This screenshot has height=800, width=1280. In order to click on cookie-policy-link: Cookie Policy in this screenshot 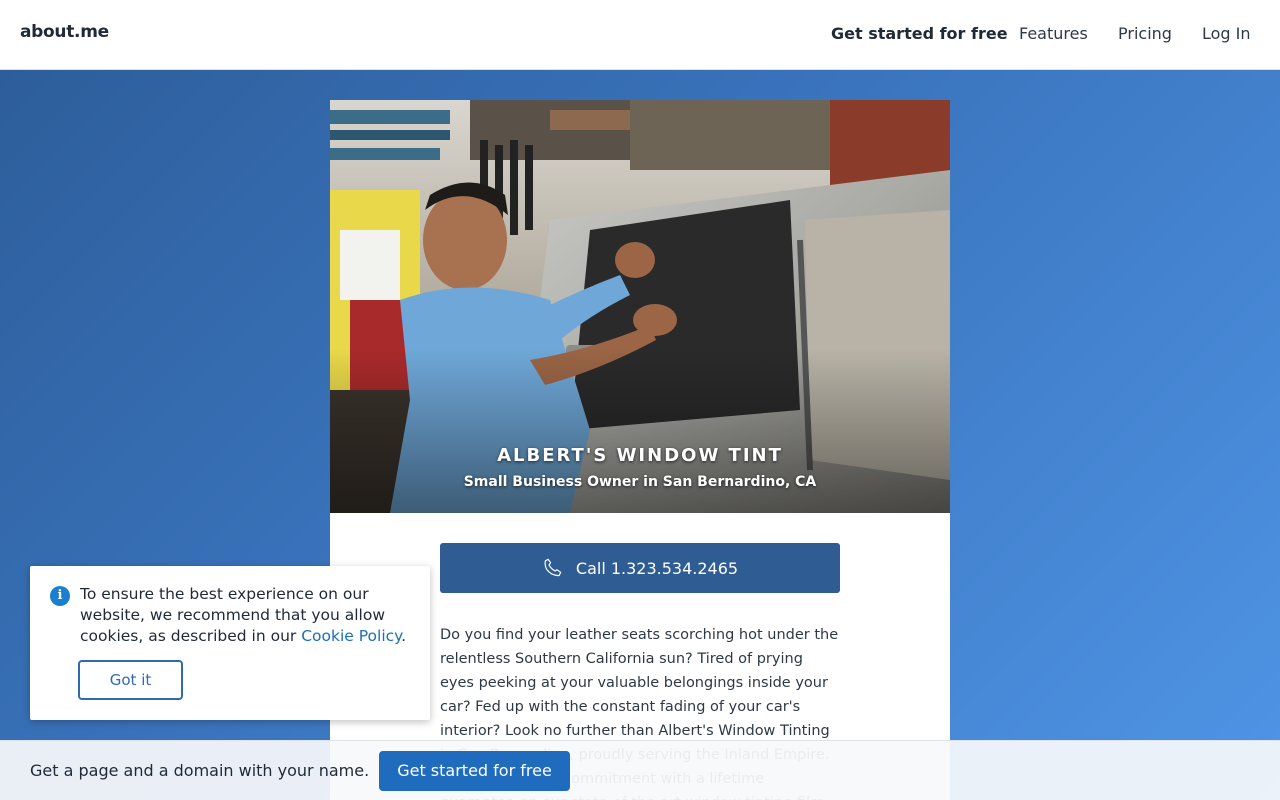, I will do `click(351, 636)`.